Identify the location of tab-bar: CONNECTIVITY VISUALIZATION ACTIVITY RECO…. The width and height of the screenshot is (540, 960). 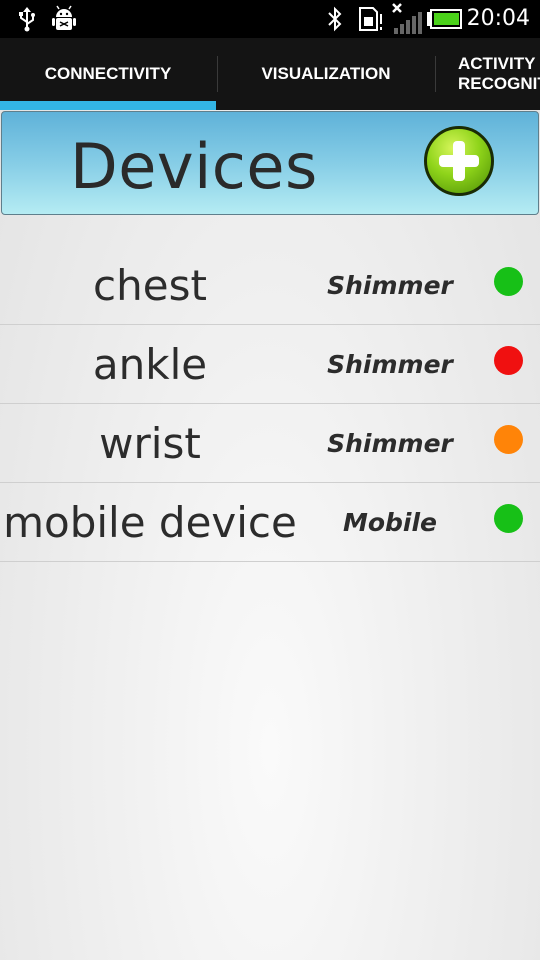
(270, 74).